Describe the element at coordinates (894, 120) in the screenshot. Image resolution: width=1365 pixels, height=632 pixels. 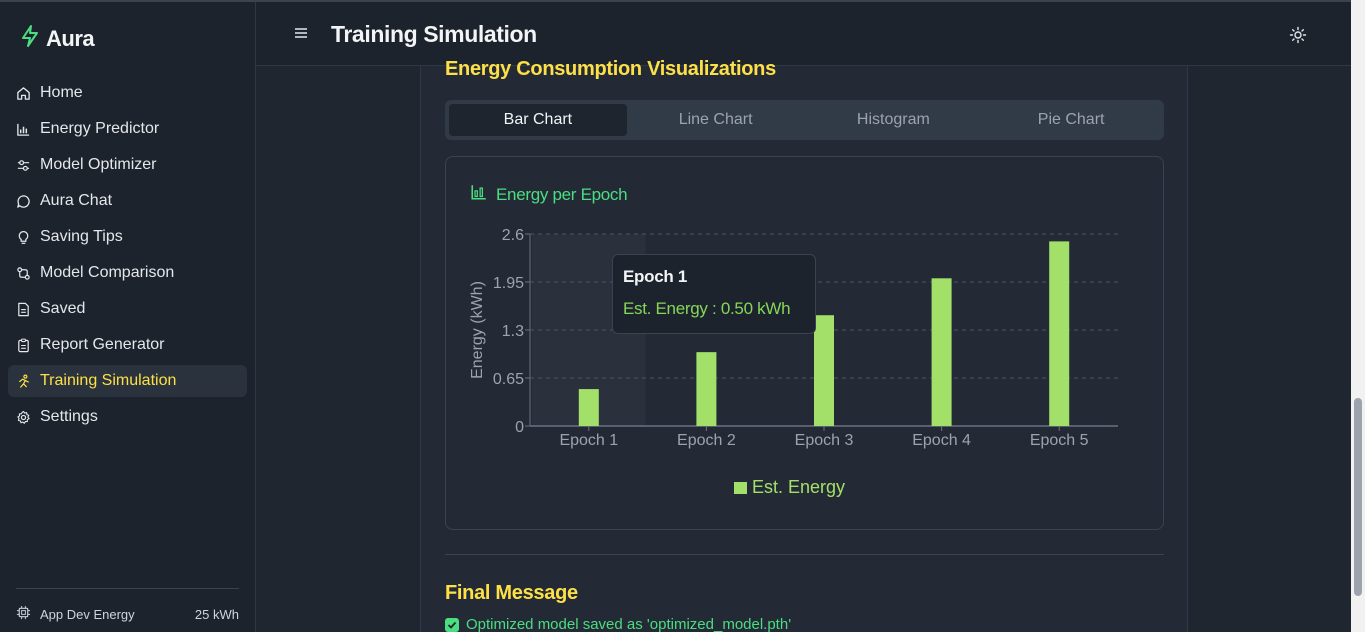
I see `tab-histogram: Histogram` at that location.